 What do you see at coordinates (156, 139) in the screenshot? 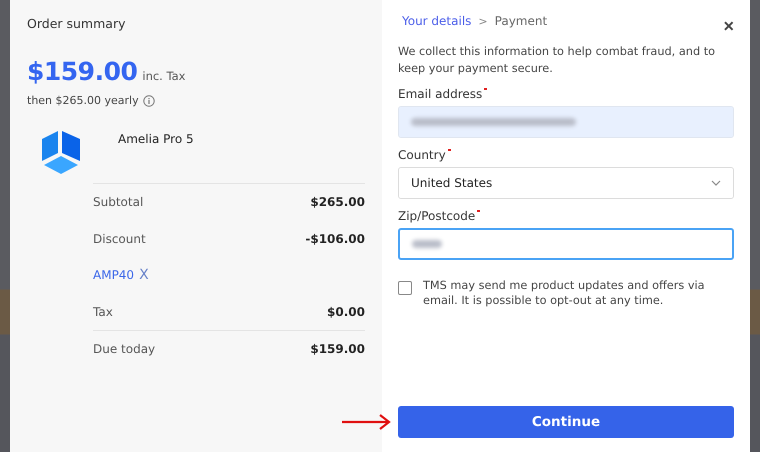
I see `product-name: Amelia Pro 5` at bounding box center [156, 139].